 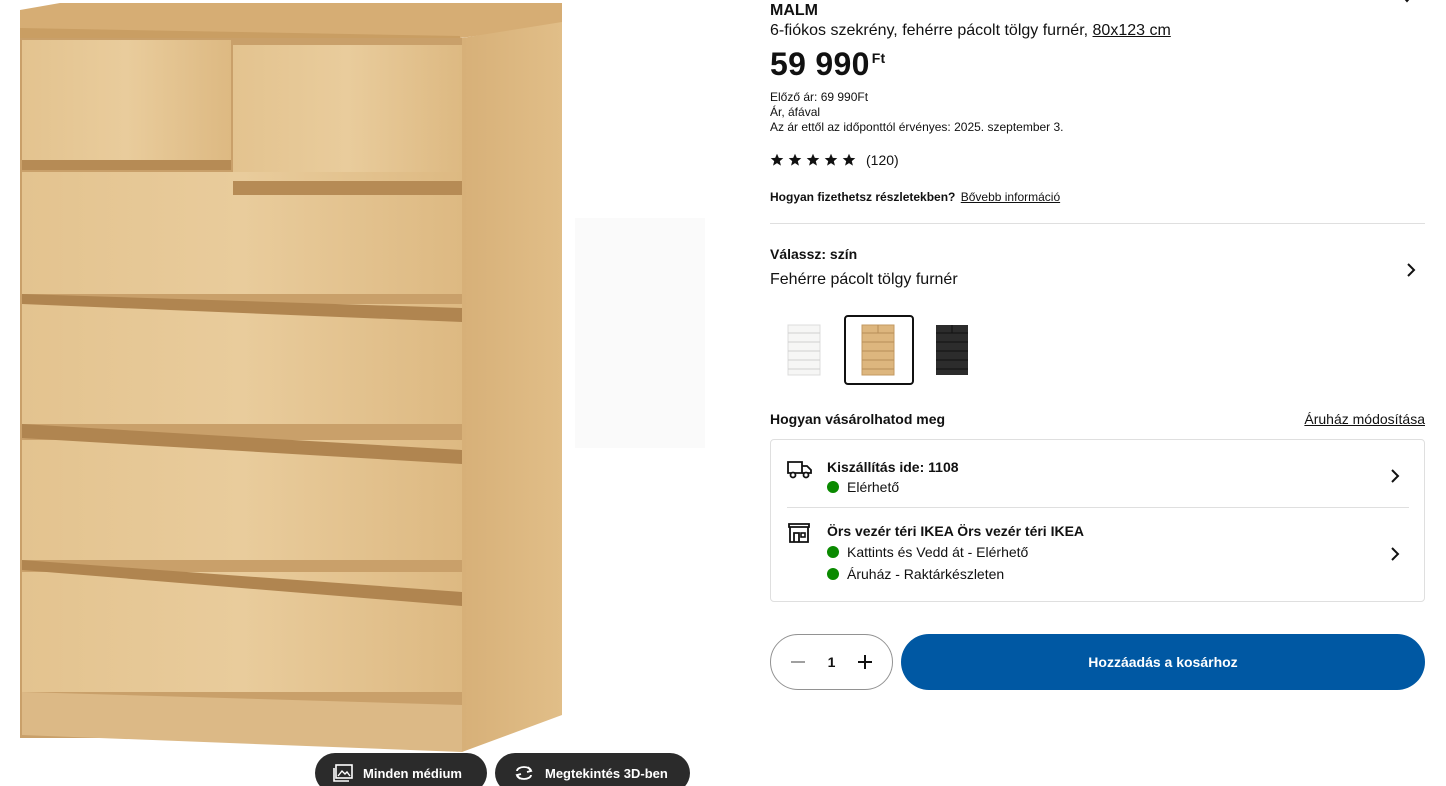 I want to click on change-store-link: Áruház módosítása, so click(x=1364, y=419).